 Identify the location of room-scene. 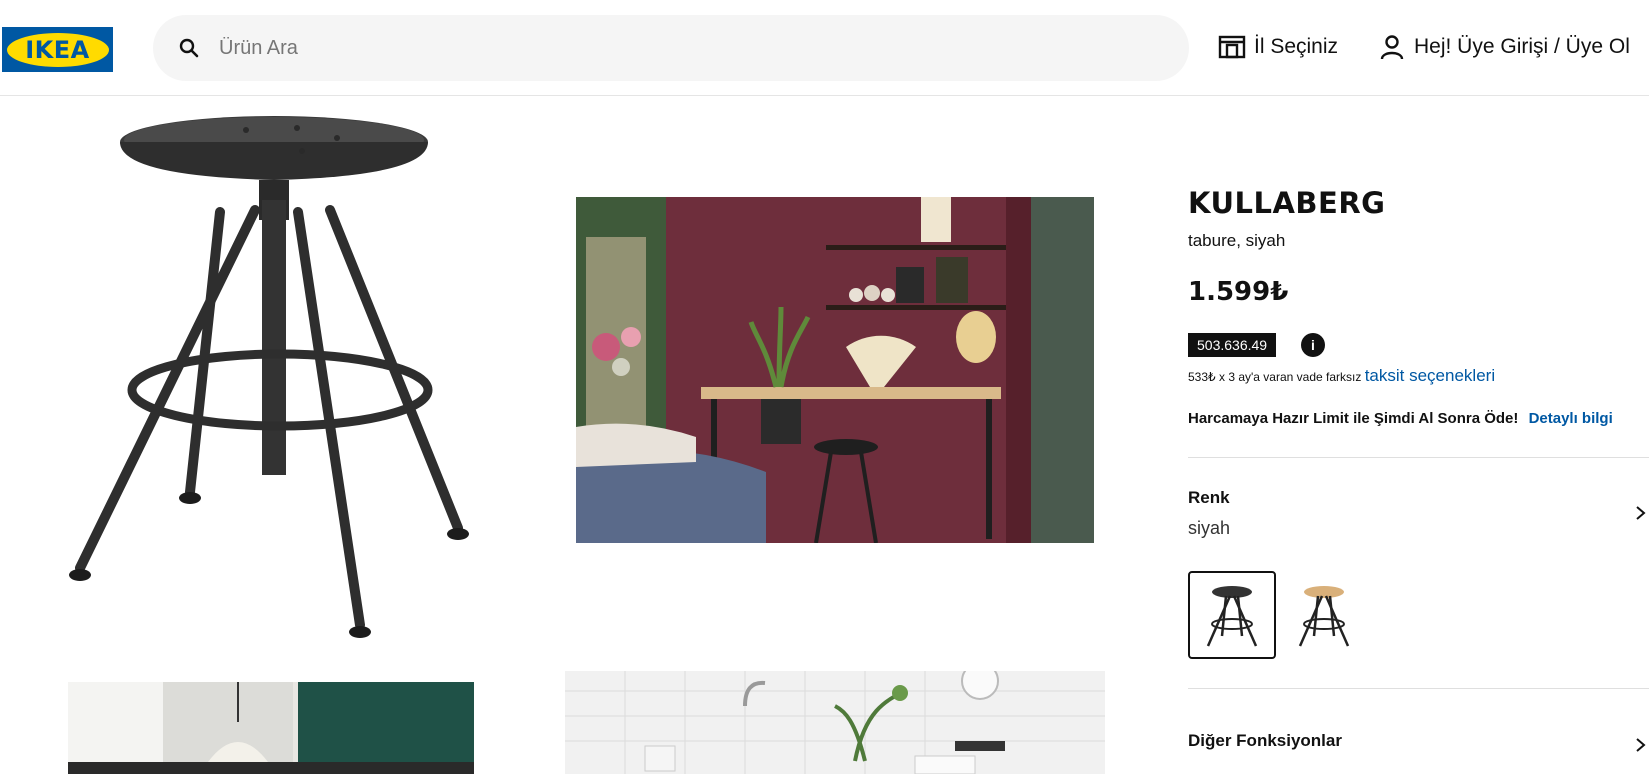
(835, 370).